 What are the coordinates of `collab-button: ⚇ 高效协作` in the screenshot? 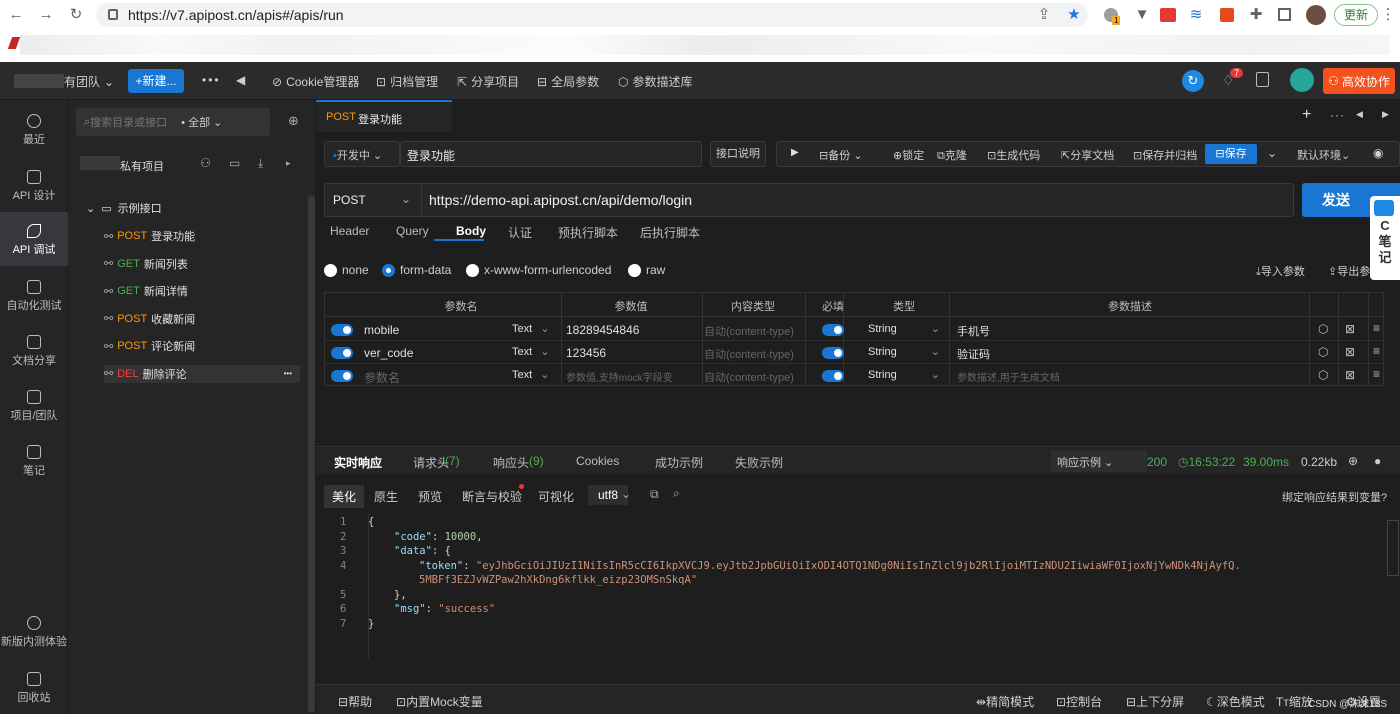 It's located at (1359, 81).